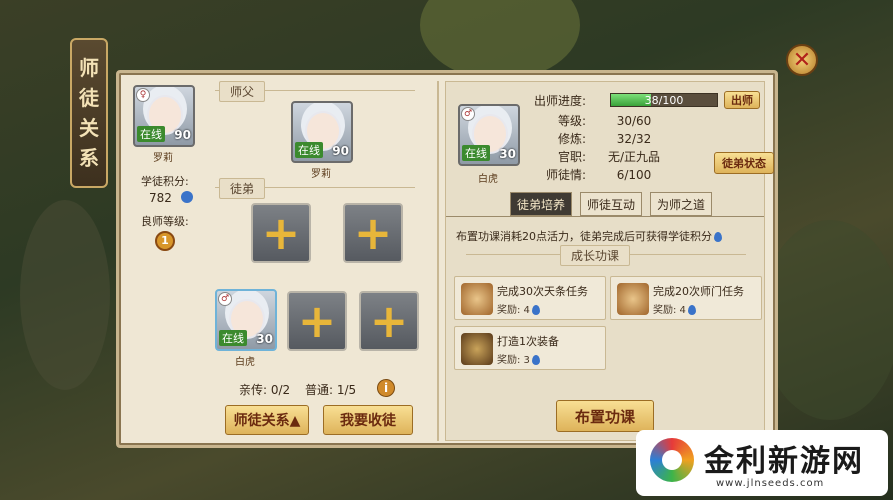 The height and width of the screenshot is (500, 893). Describe the element at coordinates (488, 179) in the screenshot. I see `apprentice-detail-name: 白虎` at that location.